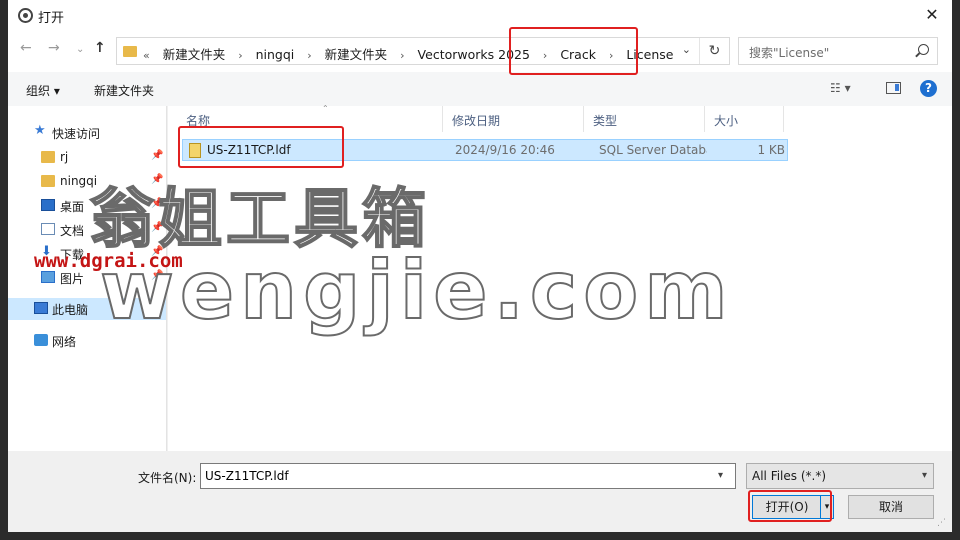 The image size is (960, 540). What do you see at coordinates (325, 108) in the screenshot?
I see `sort-ascending-icon: ⌃` at bounding box center [325, 108].